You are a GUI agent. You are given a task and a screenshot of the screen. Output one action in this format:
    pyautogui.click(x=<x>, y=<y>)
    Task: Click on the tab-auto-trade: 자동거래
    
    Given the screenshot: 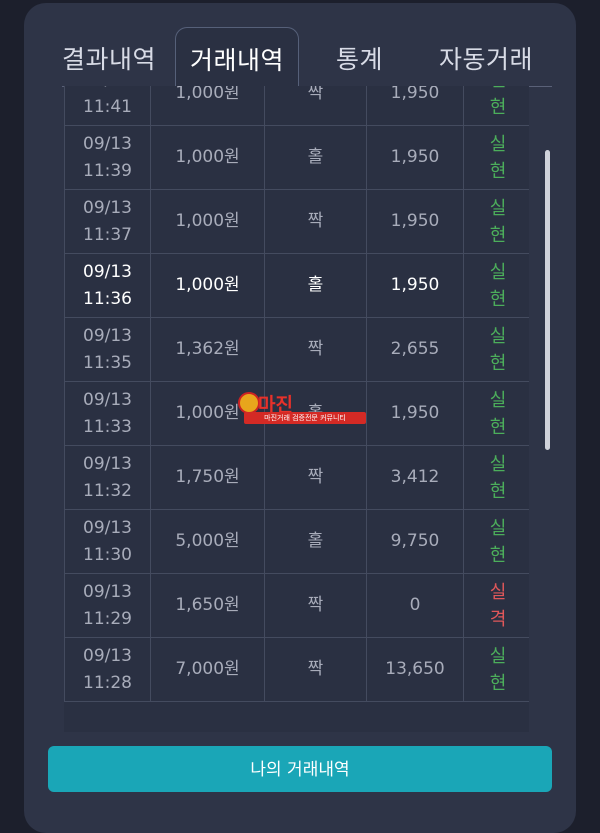 What is the action you would take?
    pyautogui.click(x=486, y=58)
    